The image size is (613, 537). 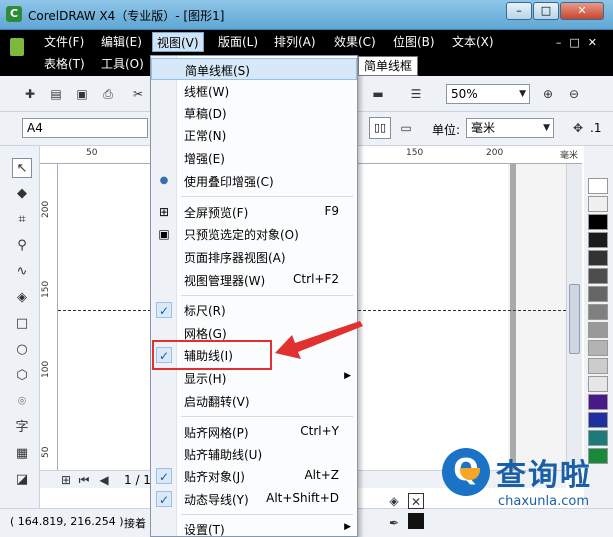 I want to click on menu-effects: 效果(C), so click(x=355, y=42).